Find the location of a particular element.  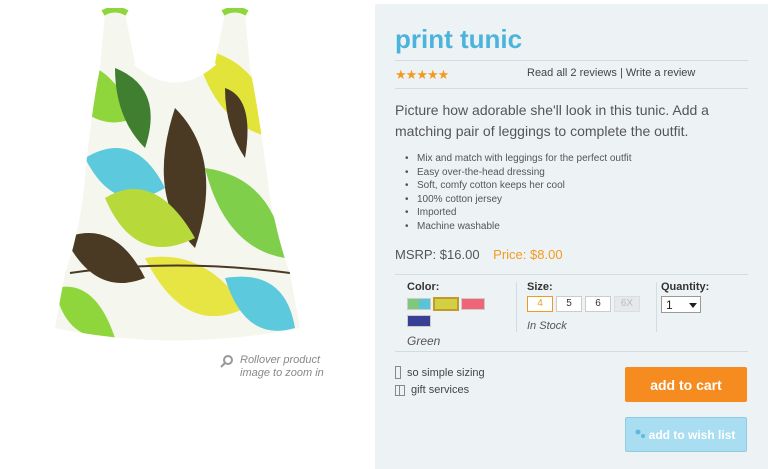

size-option-6: 6 is located at coordinates (598, 304).